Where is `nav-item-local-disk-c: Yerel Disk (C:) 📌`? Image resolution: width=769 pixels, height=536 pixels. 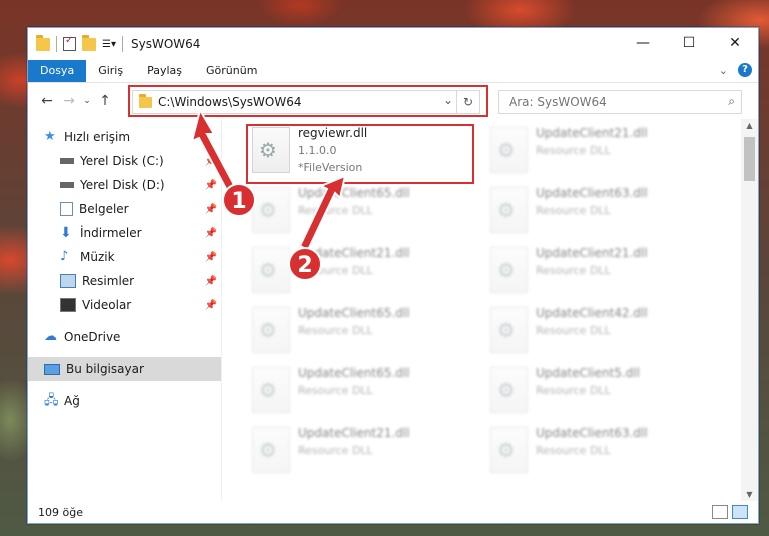 nav-item-local-disk-c: Yerel Disk (C:) 📌 is located at coordinates (124, 161).